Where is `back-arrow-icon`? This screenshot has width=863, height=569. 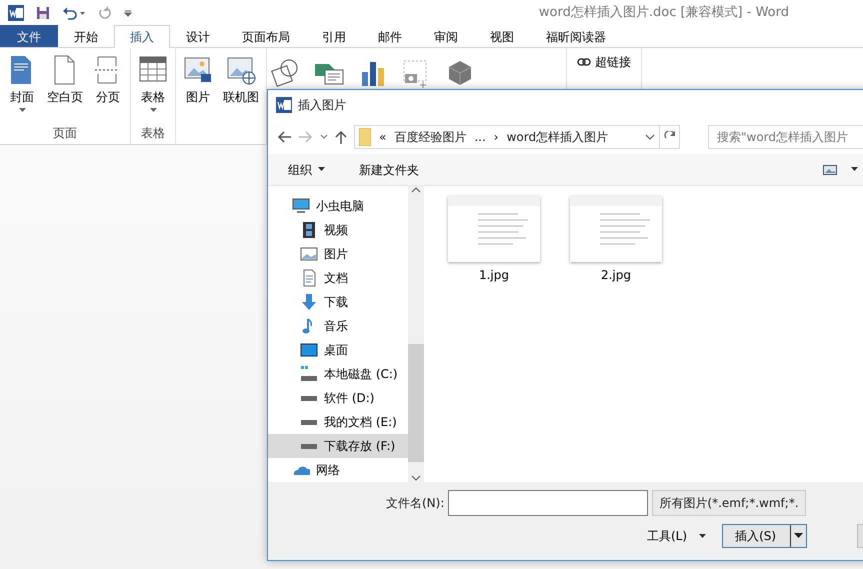 back-arrow-icon is located at coordinates (284, 137).